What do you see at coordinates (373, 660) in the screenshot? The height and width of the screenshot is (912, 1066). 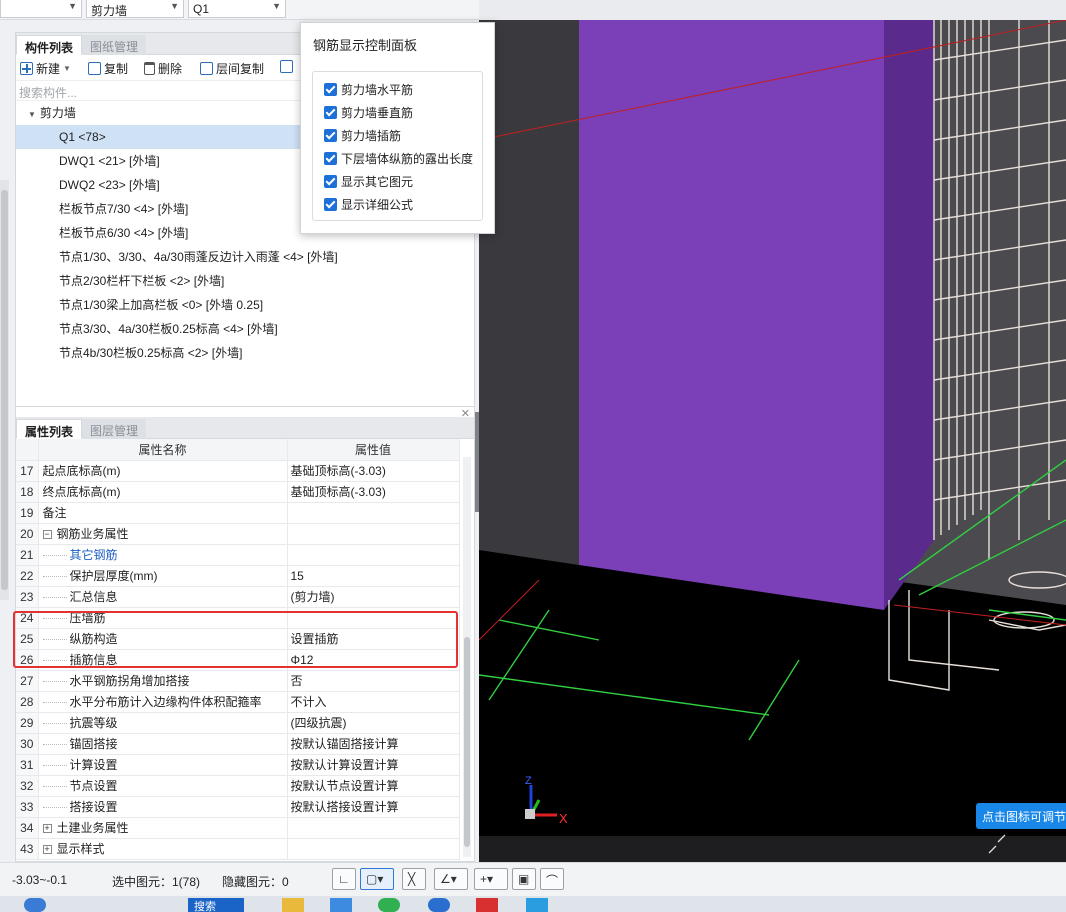 I see `attr-value: Φ12` at bounding box center [373, 660].